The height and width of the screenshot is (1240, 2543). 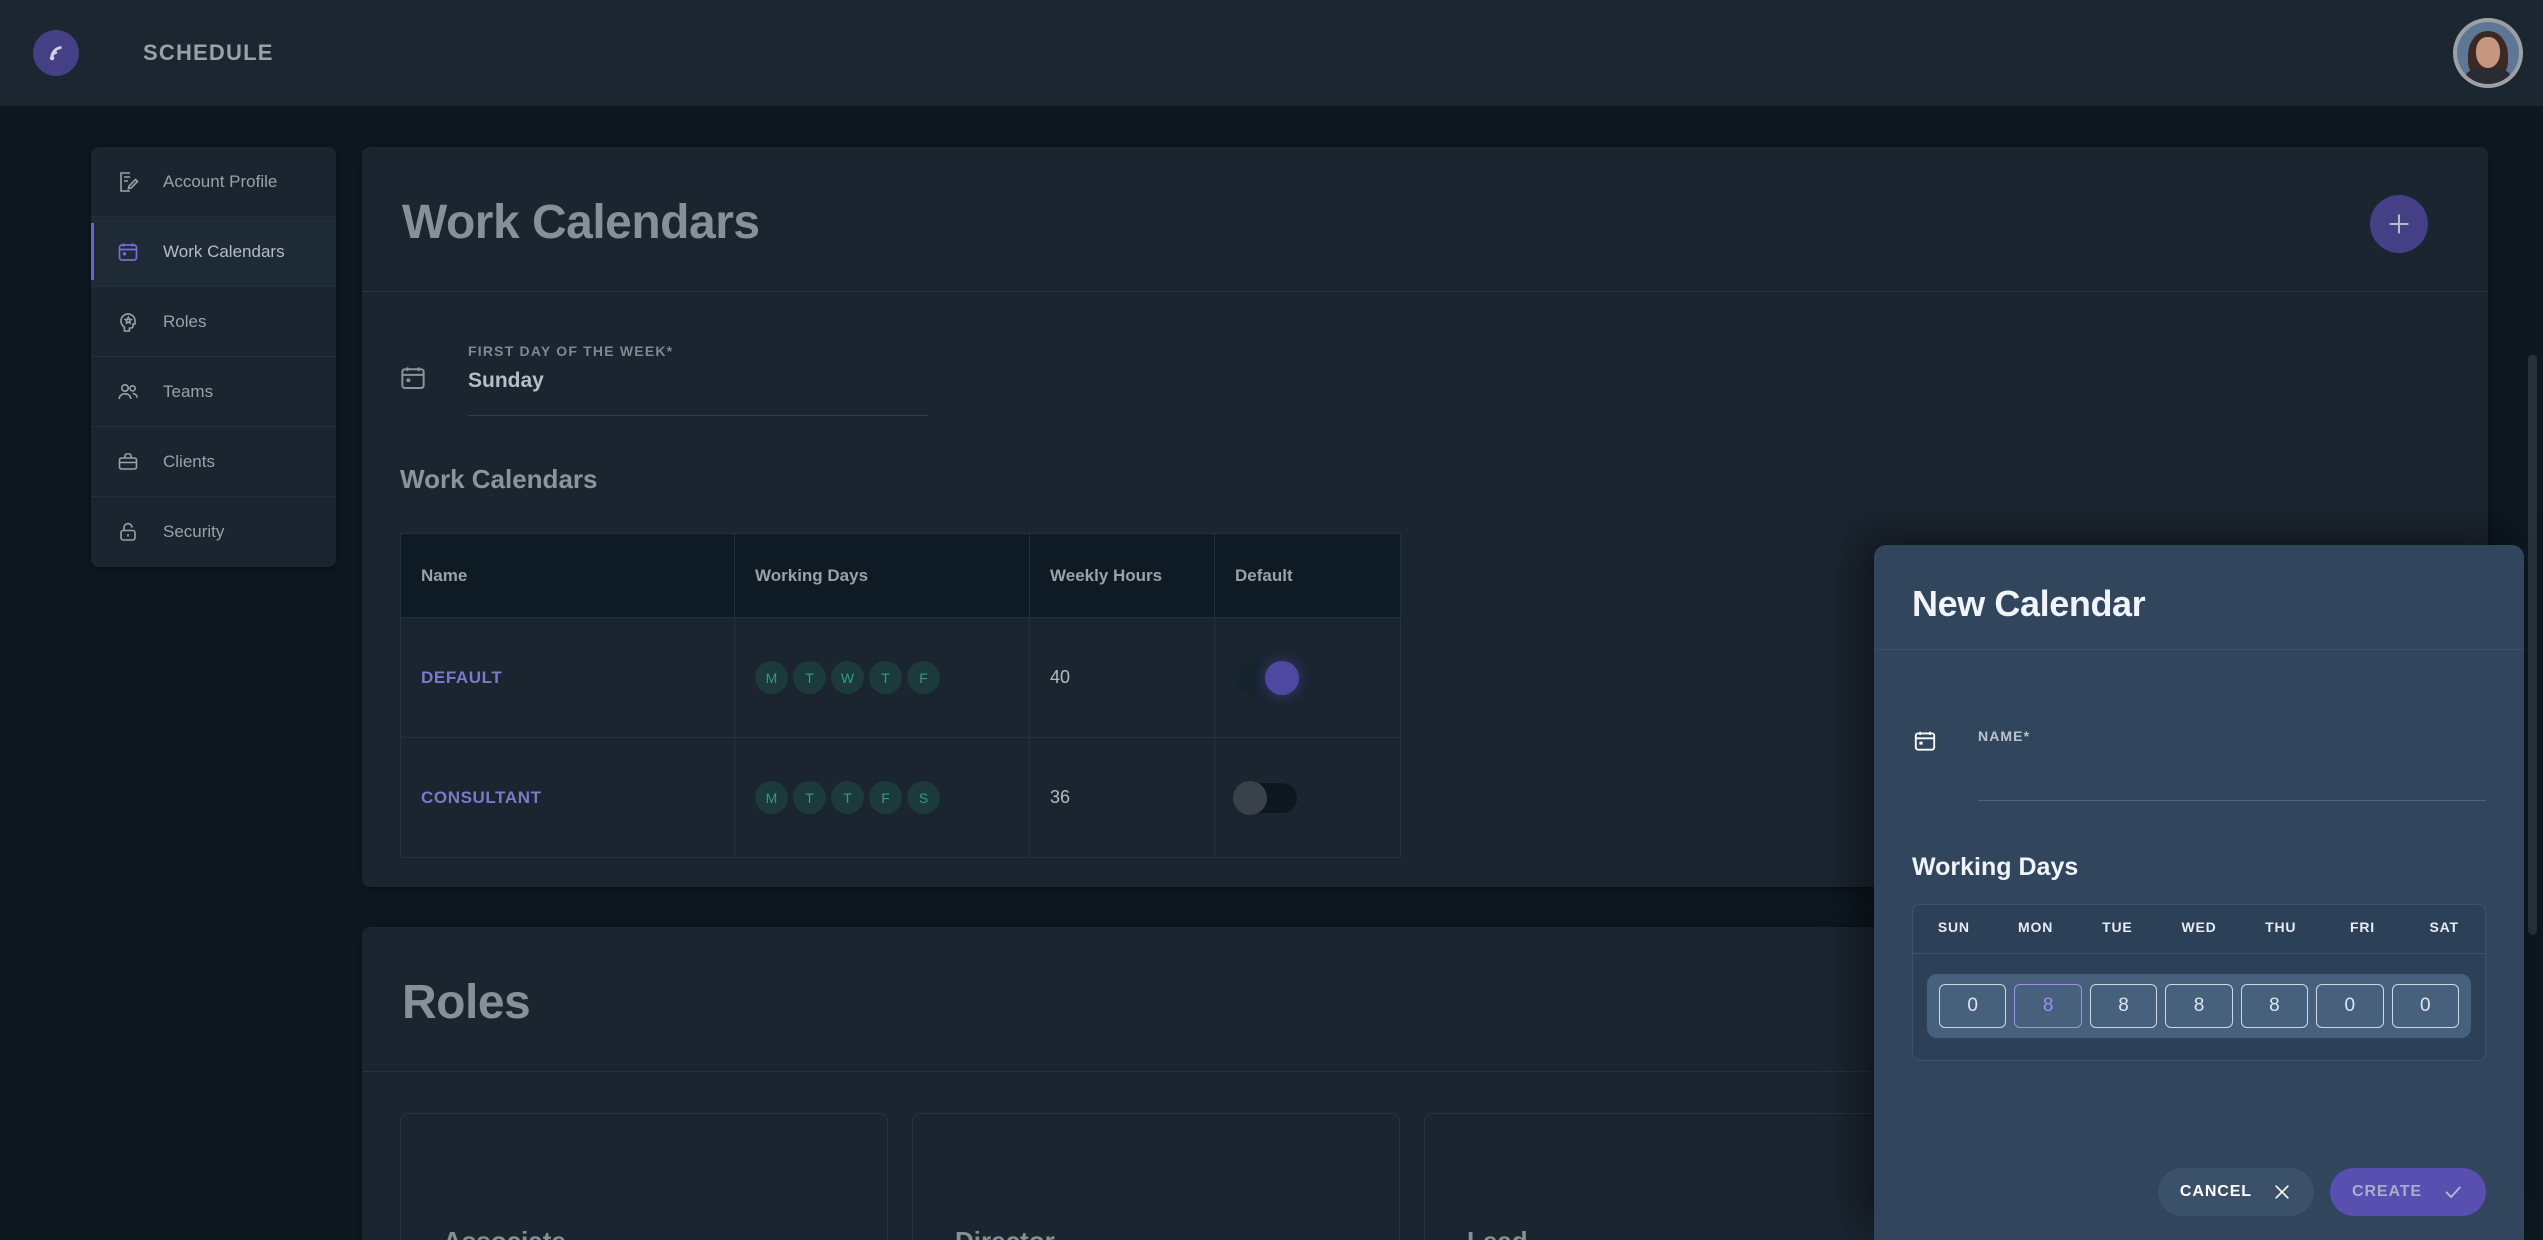 I want to click on cell-working-days: M T T F S, so click(x=882, y=797).